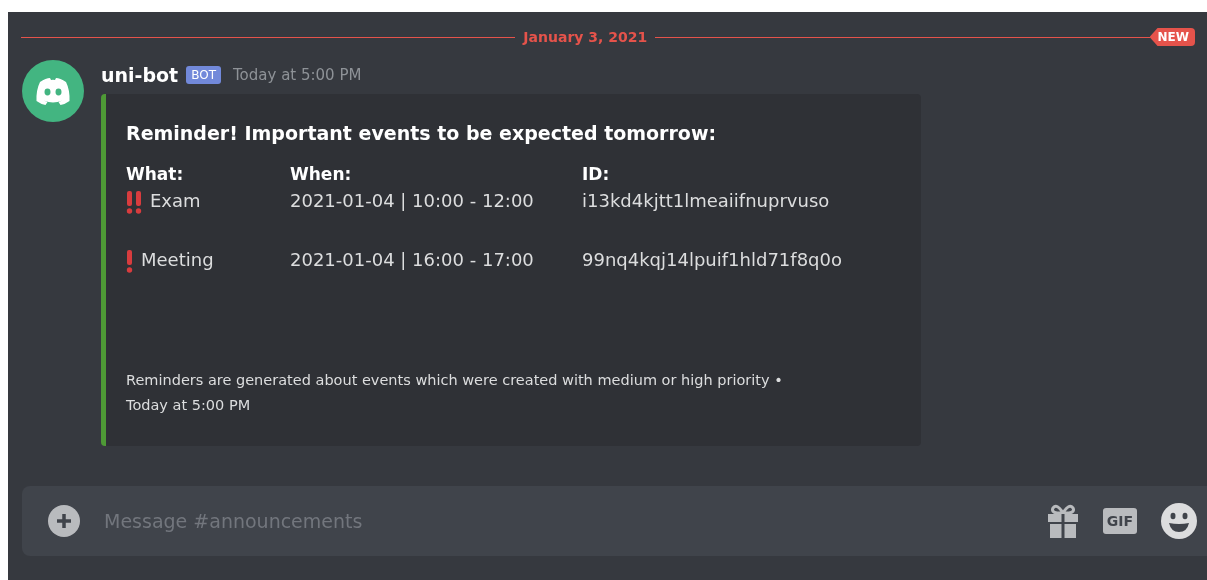 This screenshot has height=580, width=1207. I want to click on embed-title: Reminder! Important events to be expected tomorrow:, so click(422, 133).